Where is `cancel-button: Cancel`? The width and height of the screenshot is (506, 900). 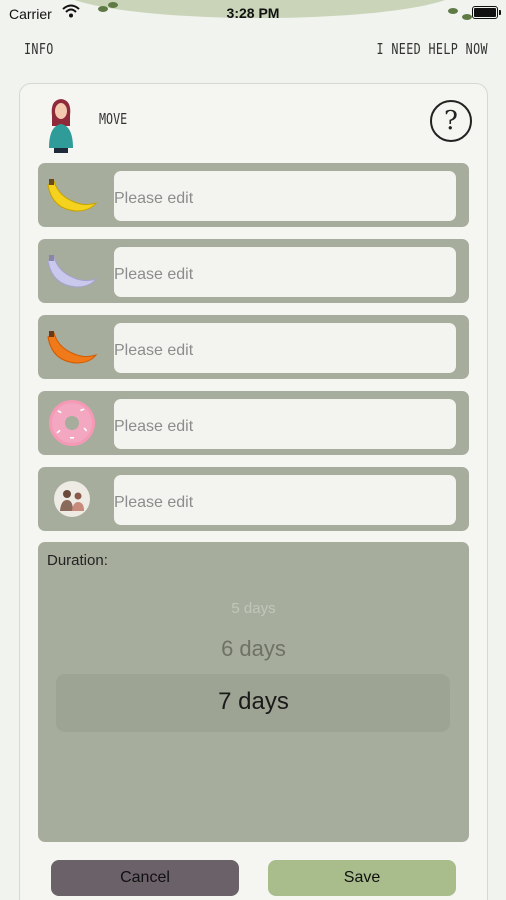
cancel-button: Cancel is located at coordinates (145, 878).